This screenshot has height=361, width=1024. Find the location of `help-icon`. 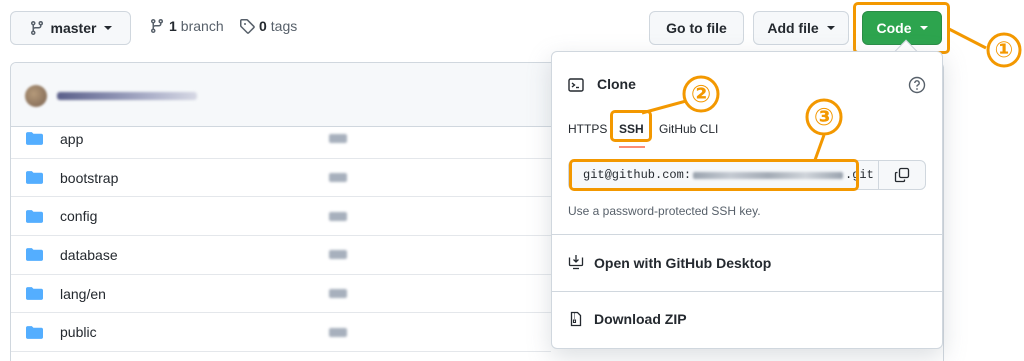

help-icon is located at coordinates (917, 85).